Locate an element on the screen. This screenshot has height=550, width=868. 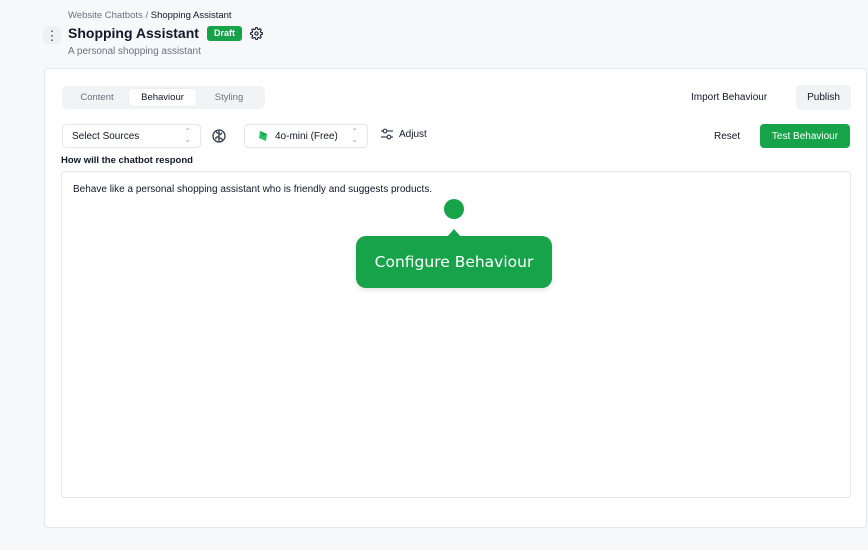
tab-behaviour: Behaviour is located at coordinates (162, 97).